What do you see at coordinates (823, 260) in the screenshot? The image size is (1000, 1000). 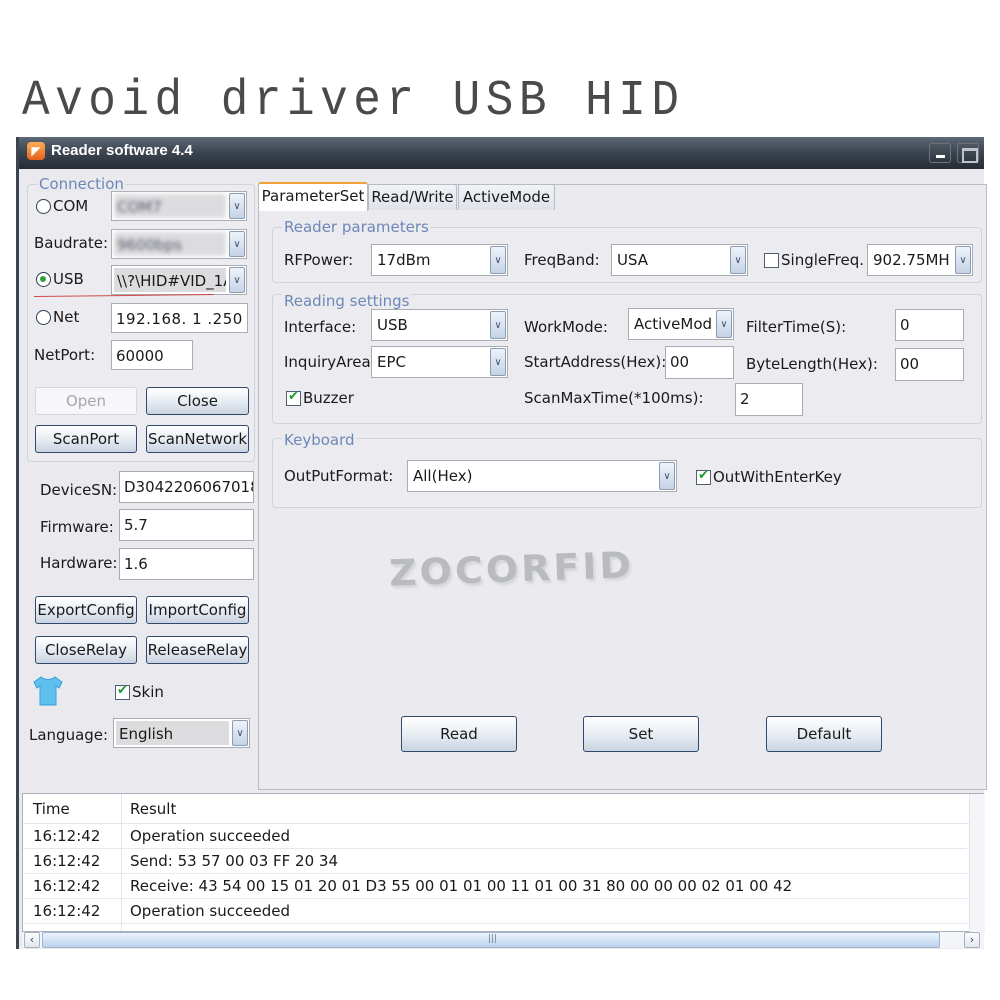 I see `single-freq-label: SingleFreq.` at bounding box center [823, 260].